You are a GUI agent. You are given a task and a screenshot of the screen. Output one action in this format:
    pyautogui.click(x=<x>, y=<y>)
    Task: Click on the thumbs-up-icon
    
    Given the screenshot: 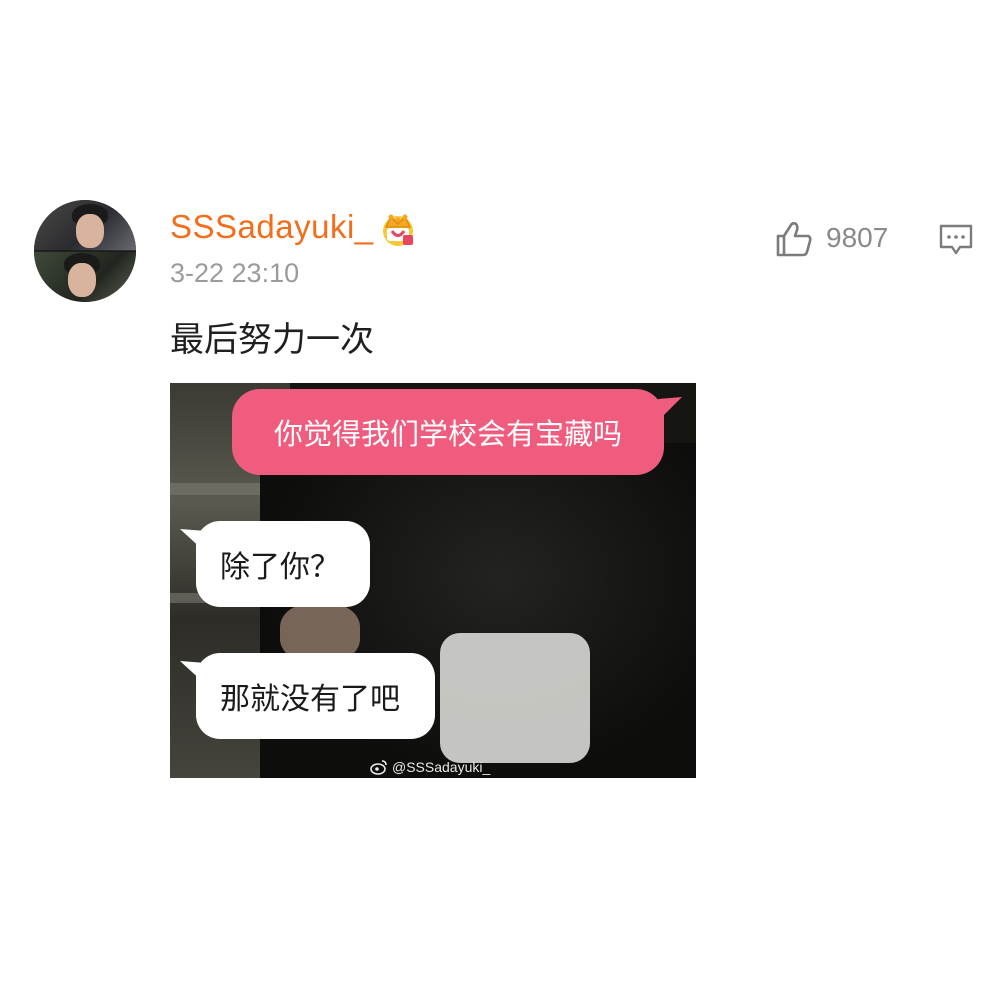 What is the action you would take?
    pyautogui.click(x=794, y=239)
    